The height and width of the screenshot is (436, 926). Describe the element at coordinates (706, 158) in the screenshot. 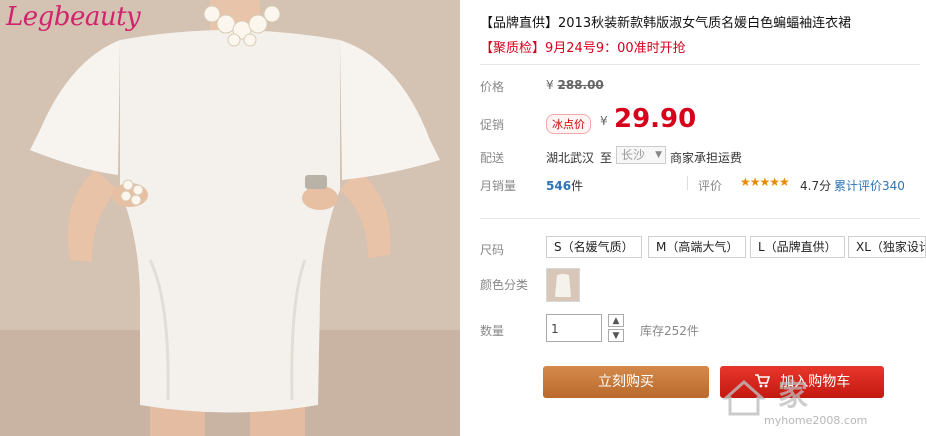

I see `shipping-note: 商家承担运费` at that location.